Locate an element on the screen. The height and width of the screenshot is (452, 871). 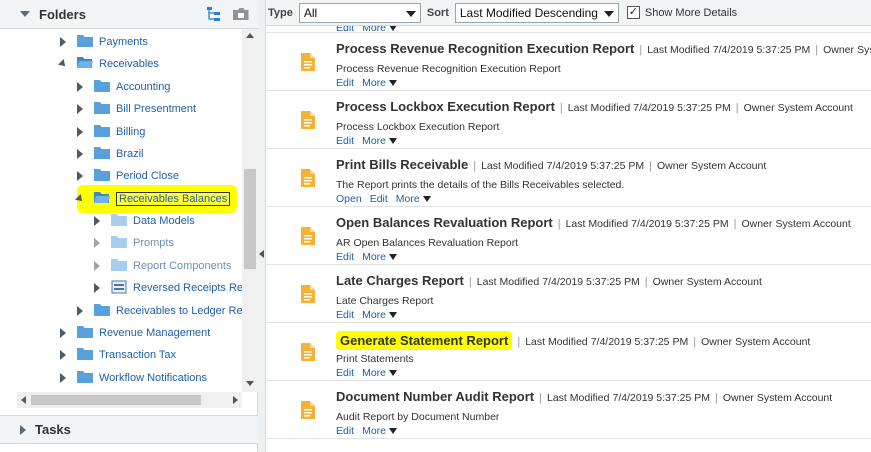
sort-select: Last Modified Descending is located at coordinates (536, 12).